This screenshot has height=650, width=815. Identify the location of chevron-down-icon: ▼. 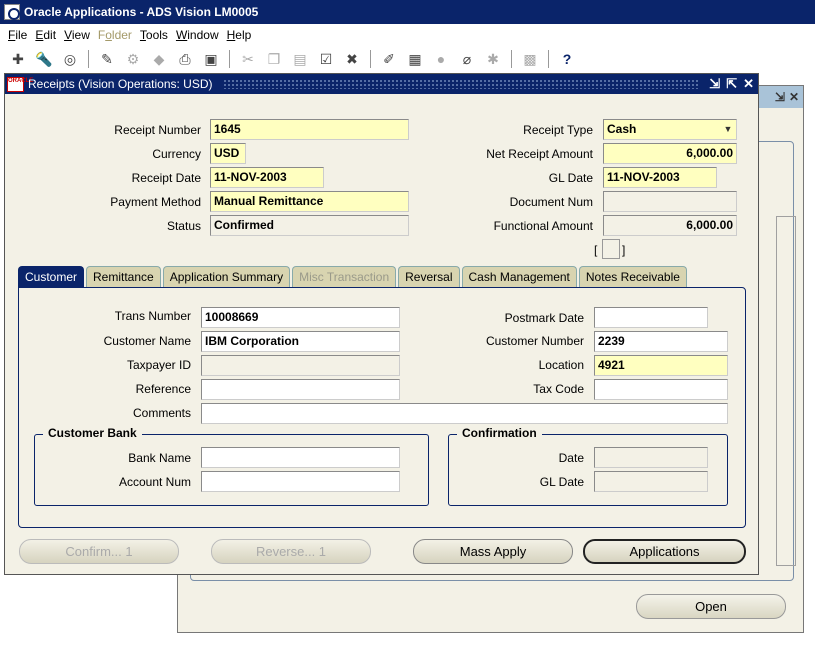
(728, 129).